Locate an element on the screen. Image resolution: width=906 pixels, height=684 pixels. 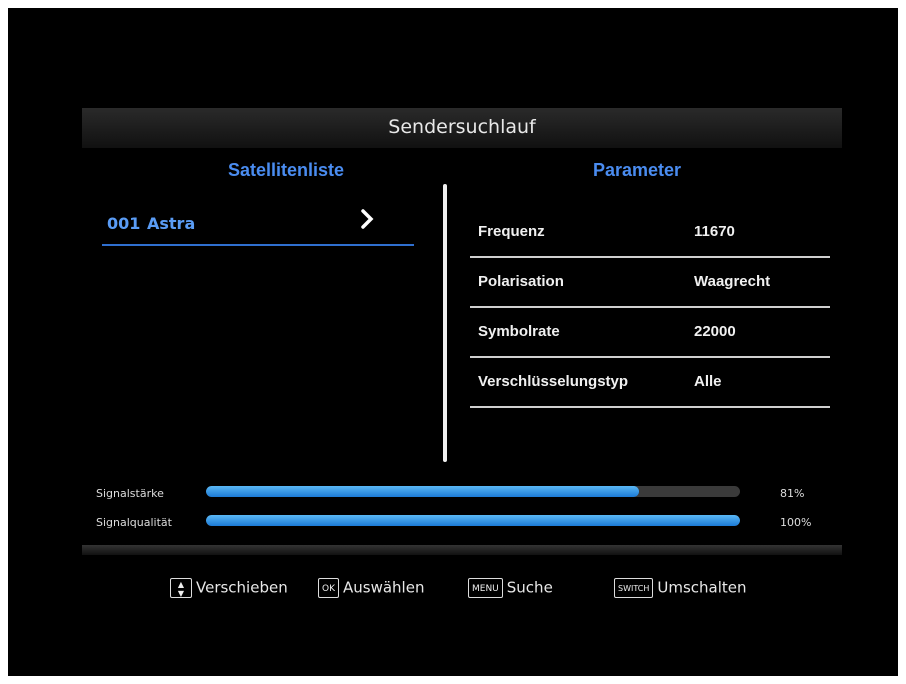
param-value: 11670 is located at coordinates (714, 231).